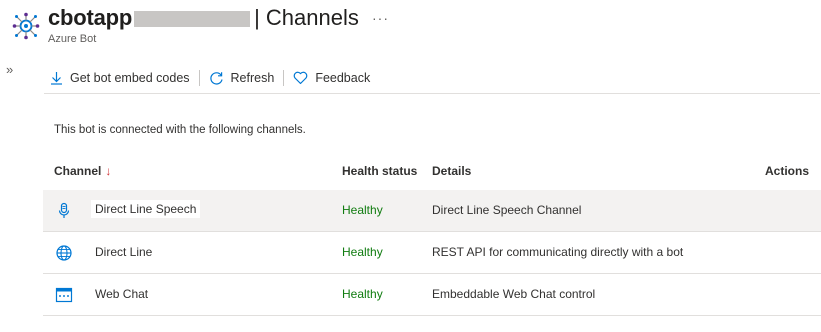  Describe the element at coordinates (452, 171) in the screenshot. I see `column-header-details: Details` at that location.